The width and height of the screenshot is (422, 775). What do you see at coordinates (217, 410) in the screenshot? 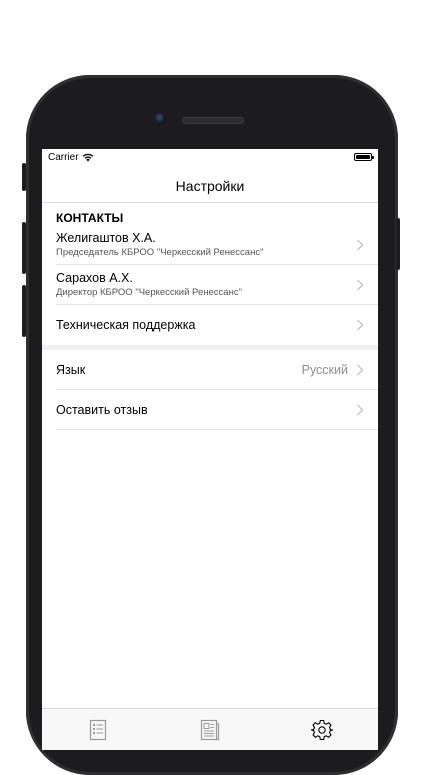
I see `feedback-row: Оставить отзыв` at bounding box center [217, 410].